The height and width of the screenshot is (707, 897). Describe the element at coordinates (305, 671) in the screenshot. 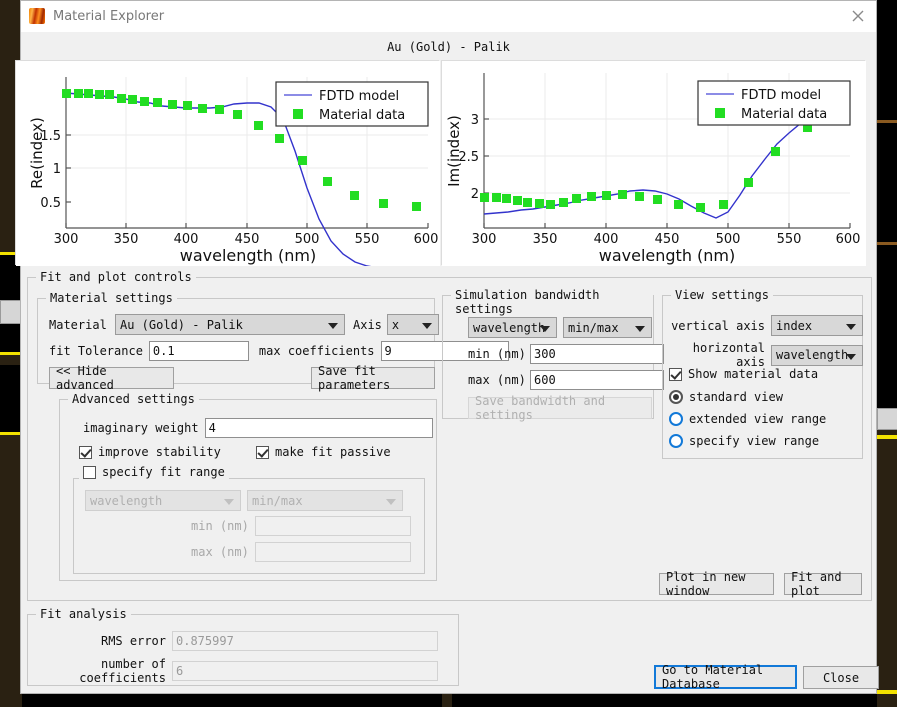

I see `number-of-coefficients-value` at that location.